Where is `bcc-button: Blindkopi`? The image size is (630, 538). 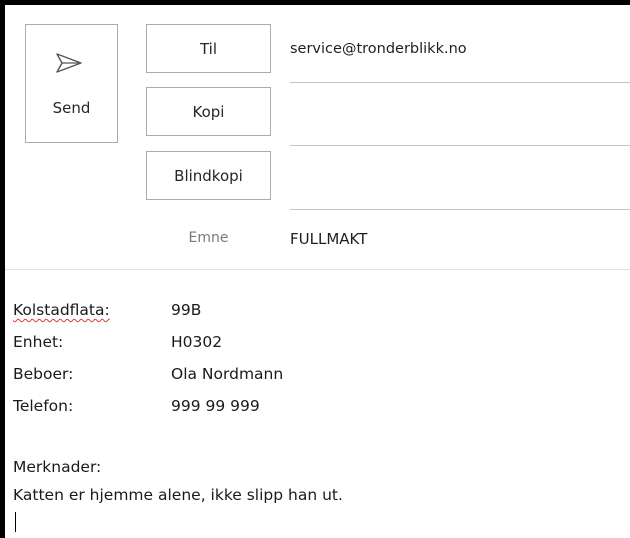
bcc-button: Blindkopi is located at coordinates (208, 175).